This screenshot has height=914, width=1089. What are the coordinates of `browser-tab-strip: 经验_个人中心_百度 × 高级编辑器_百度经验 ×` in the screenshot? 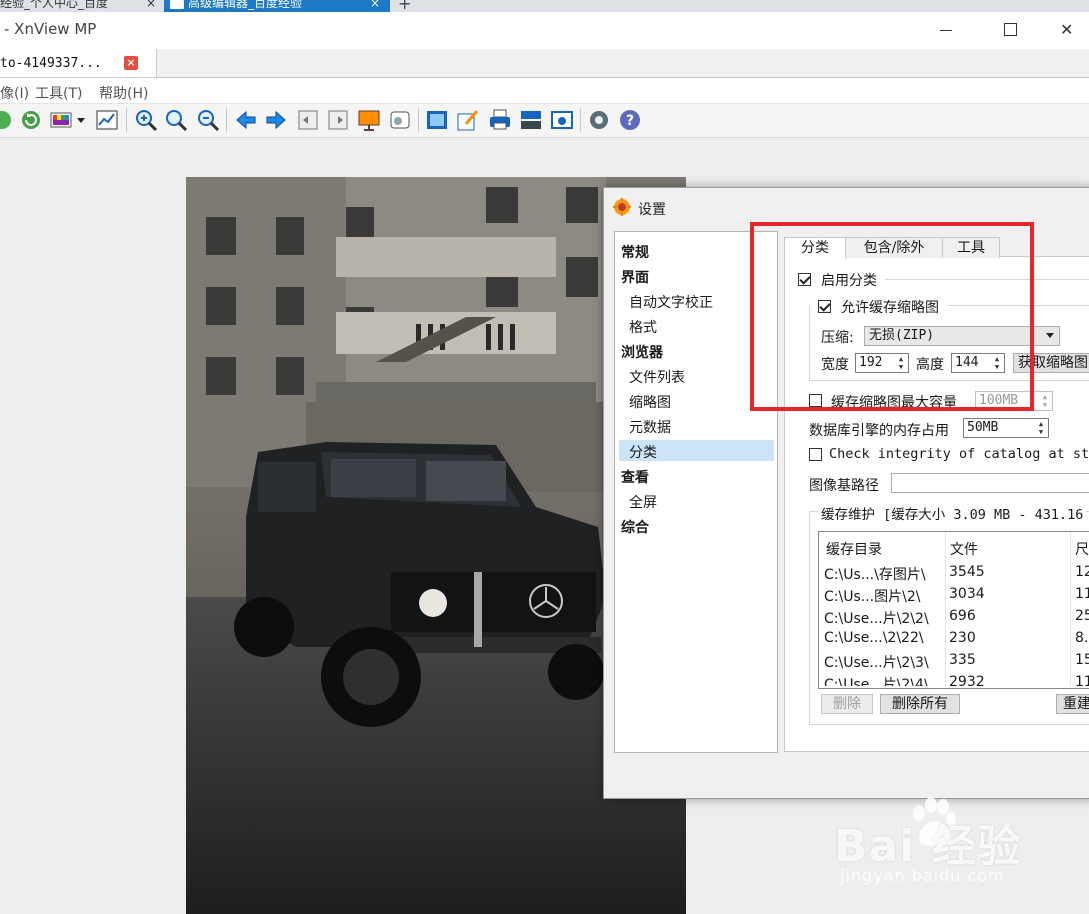 It's located at (544, 6).